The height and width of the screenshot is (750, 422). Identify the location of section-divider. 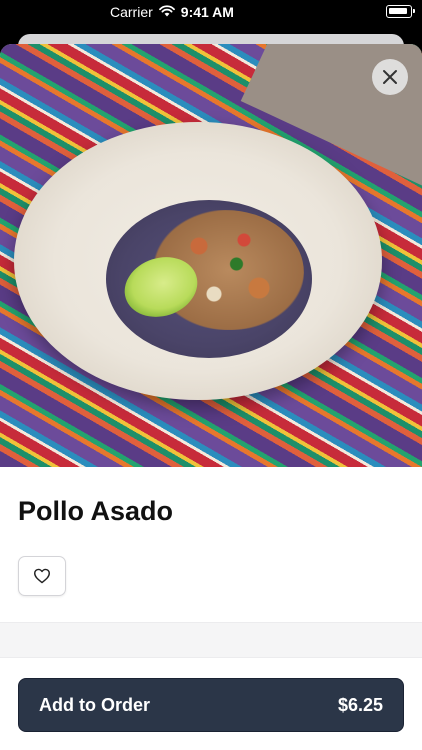
(211, 640).